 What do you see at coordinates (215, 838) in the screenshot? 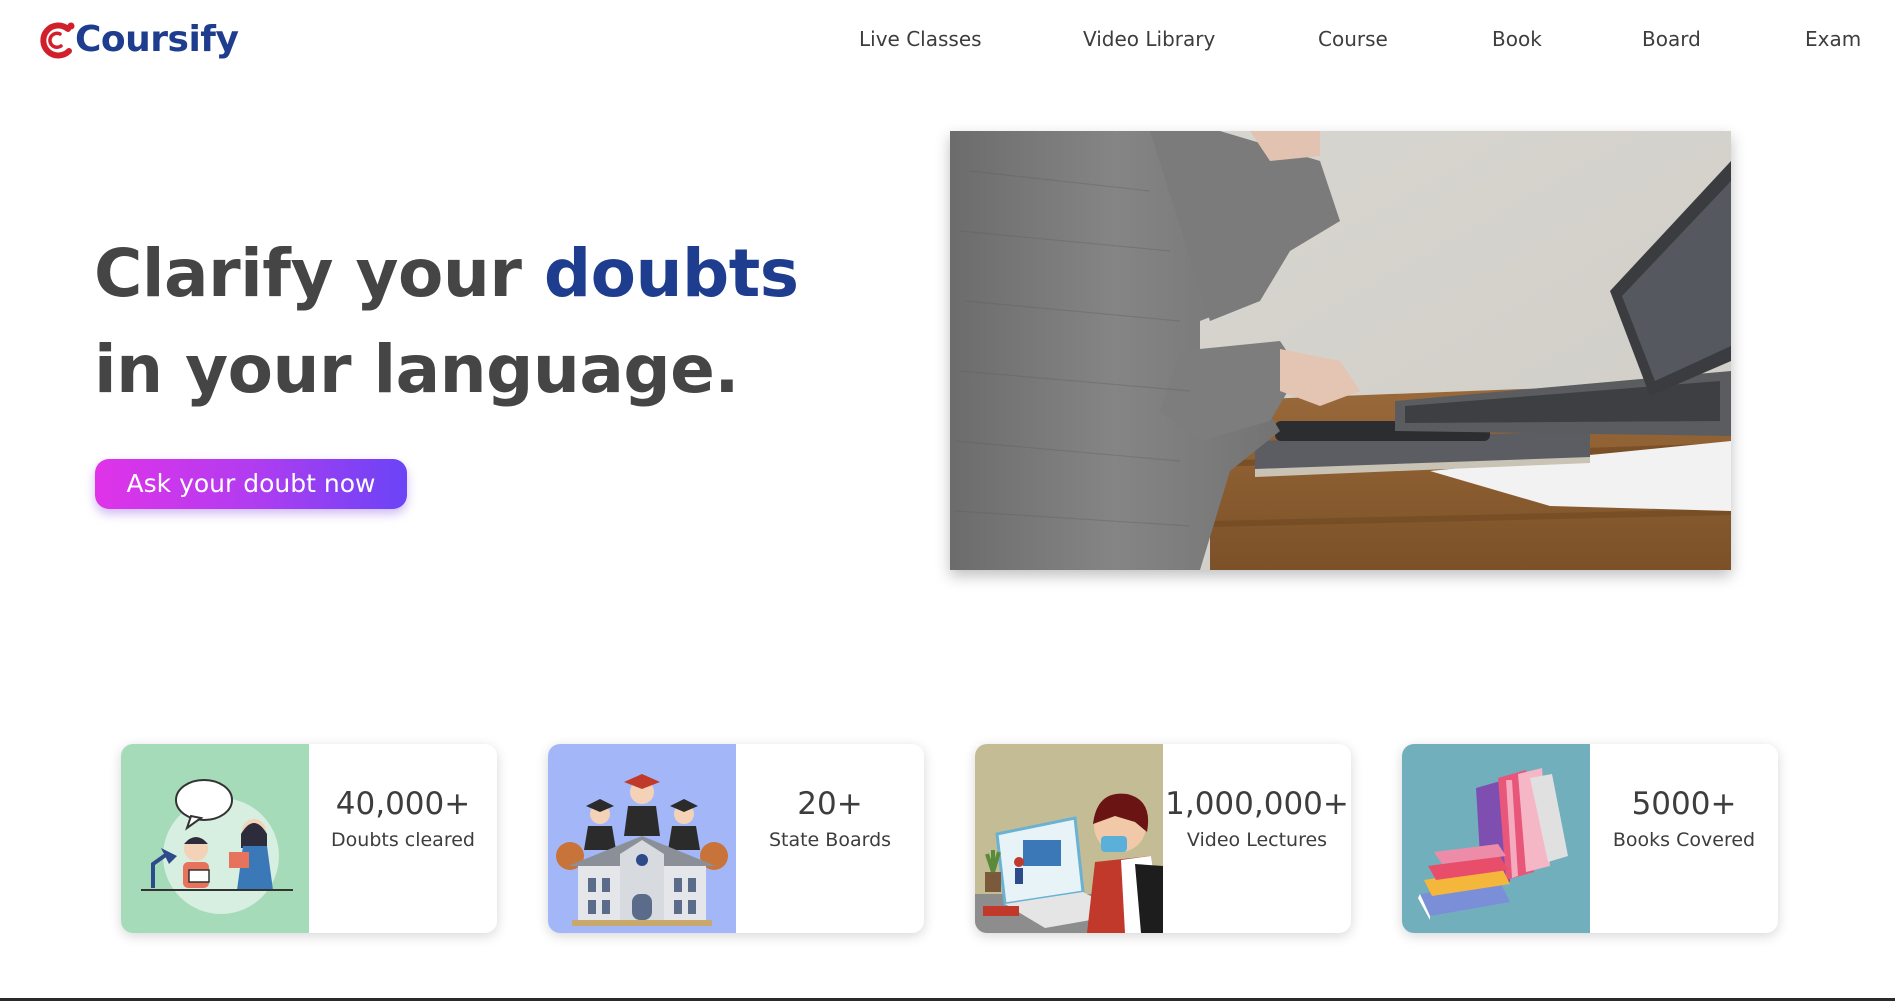
I see `student-teacher-illustration` at bounding box center [215, 838].